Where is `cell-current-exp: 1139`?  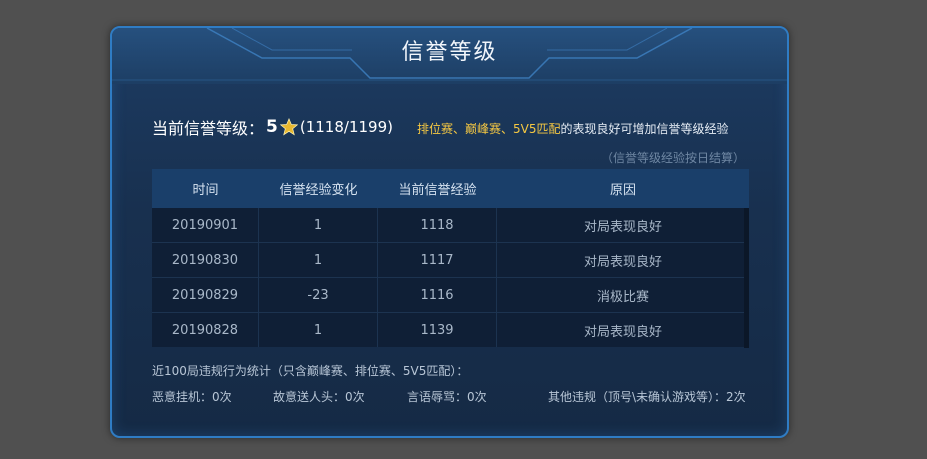
cell-current-exp: 1139 is located at coordinates (437, 330).